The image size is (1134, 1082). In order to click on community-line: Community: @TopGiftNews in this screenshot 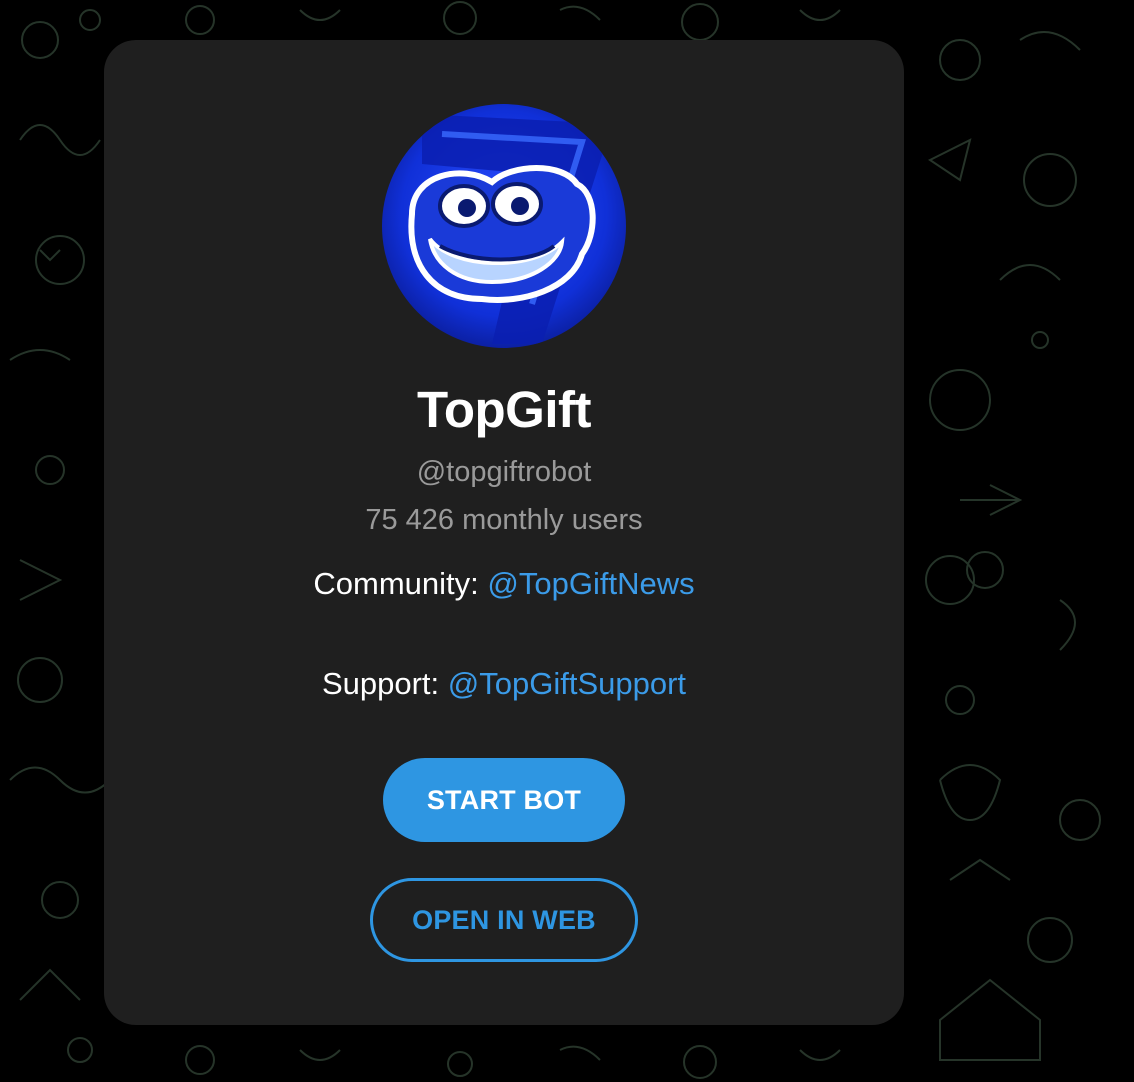, I will do `click(504, 584)`.